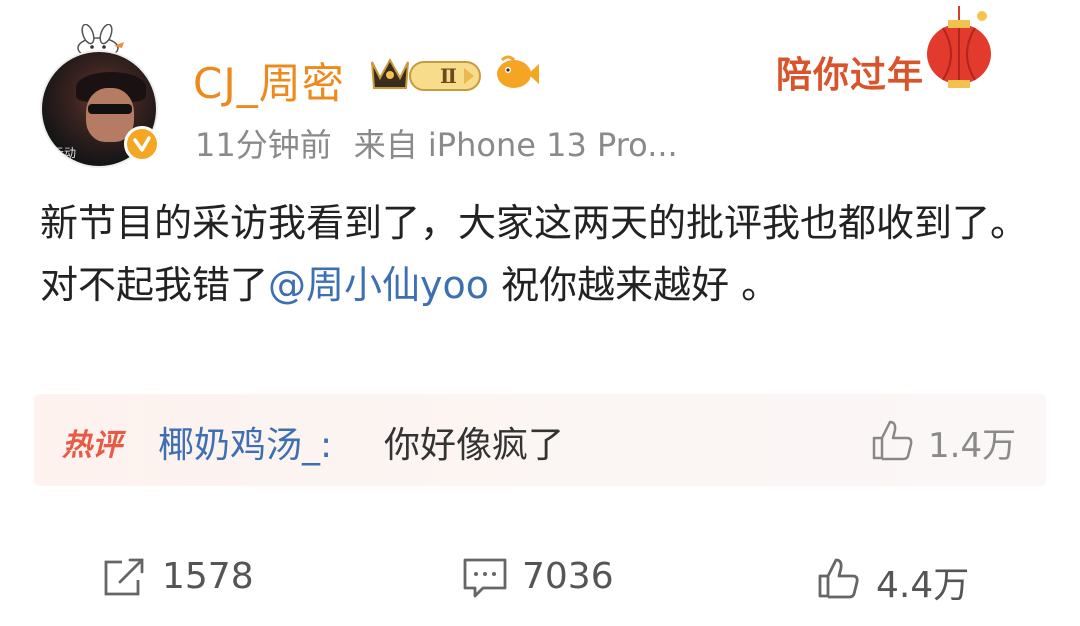 The width and height of the screenshot is (1080, 626). What do you see at coordinates (884, 51) in the screenshot?
I see `new-year-banner: 陪你过年` at bounding box center [884, 51].